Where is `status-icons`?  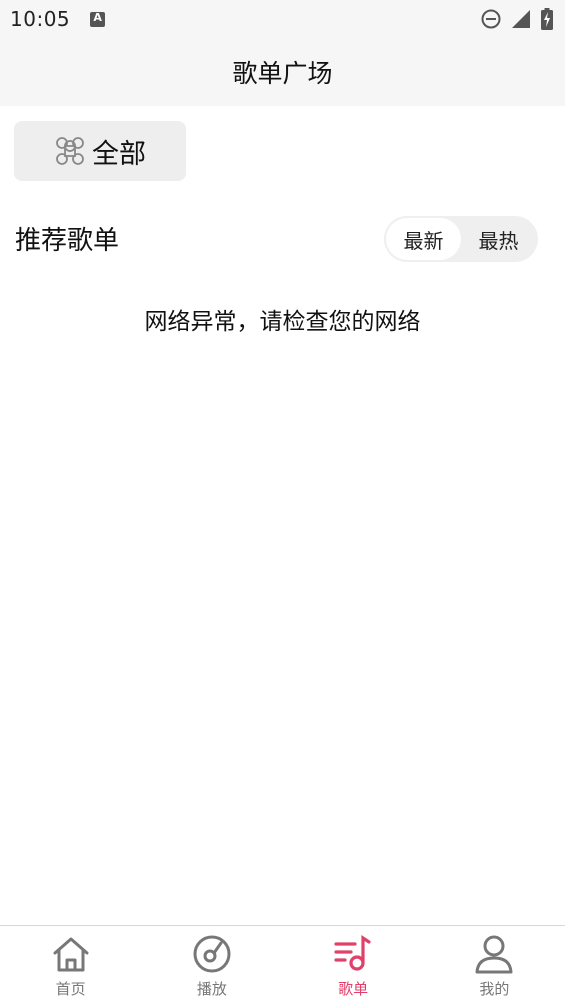 status-icons is located at coordinates (517, 19).